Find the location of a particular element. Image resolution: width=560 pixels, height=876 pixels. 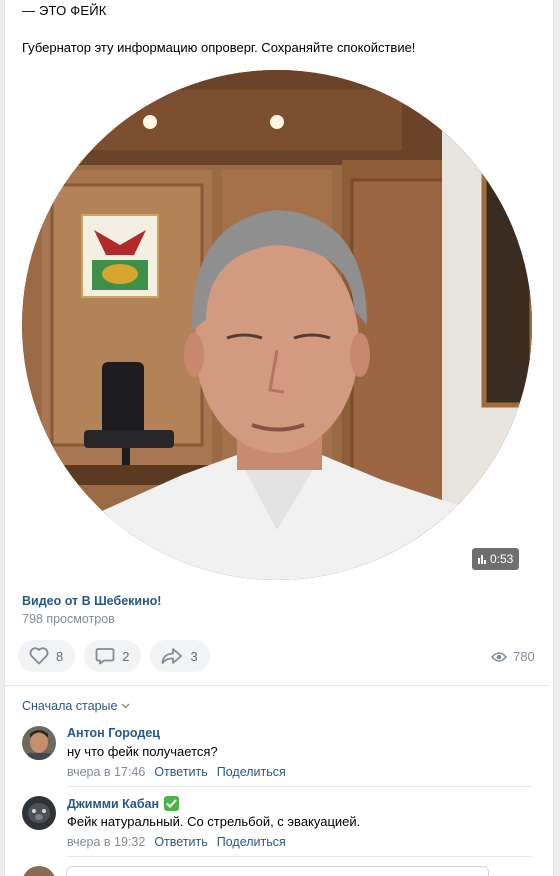

comments-divider is located at coordinates (277, 685).